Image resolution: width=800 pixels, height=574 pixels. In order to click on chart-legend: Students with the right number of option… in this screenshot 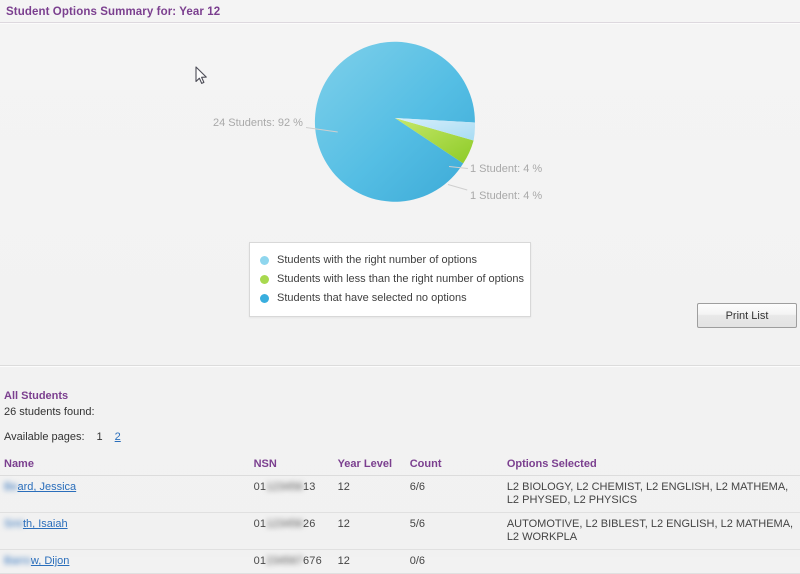, I will do `click(390, 279)`.